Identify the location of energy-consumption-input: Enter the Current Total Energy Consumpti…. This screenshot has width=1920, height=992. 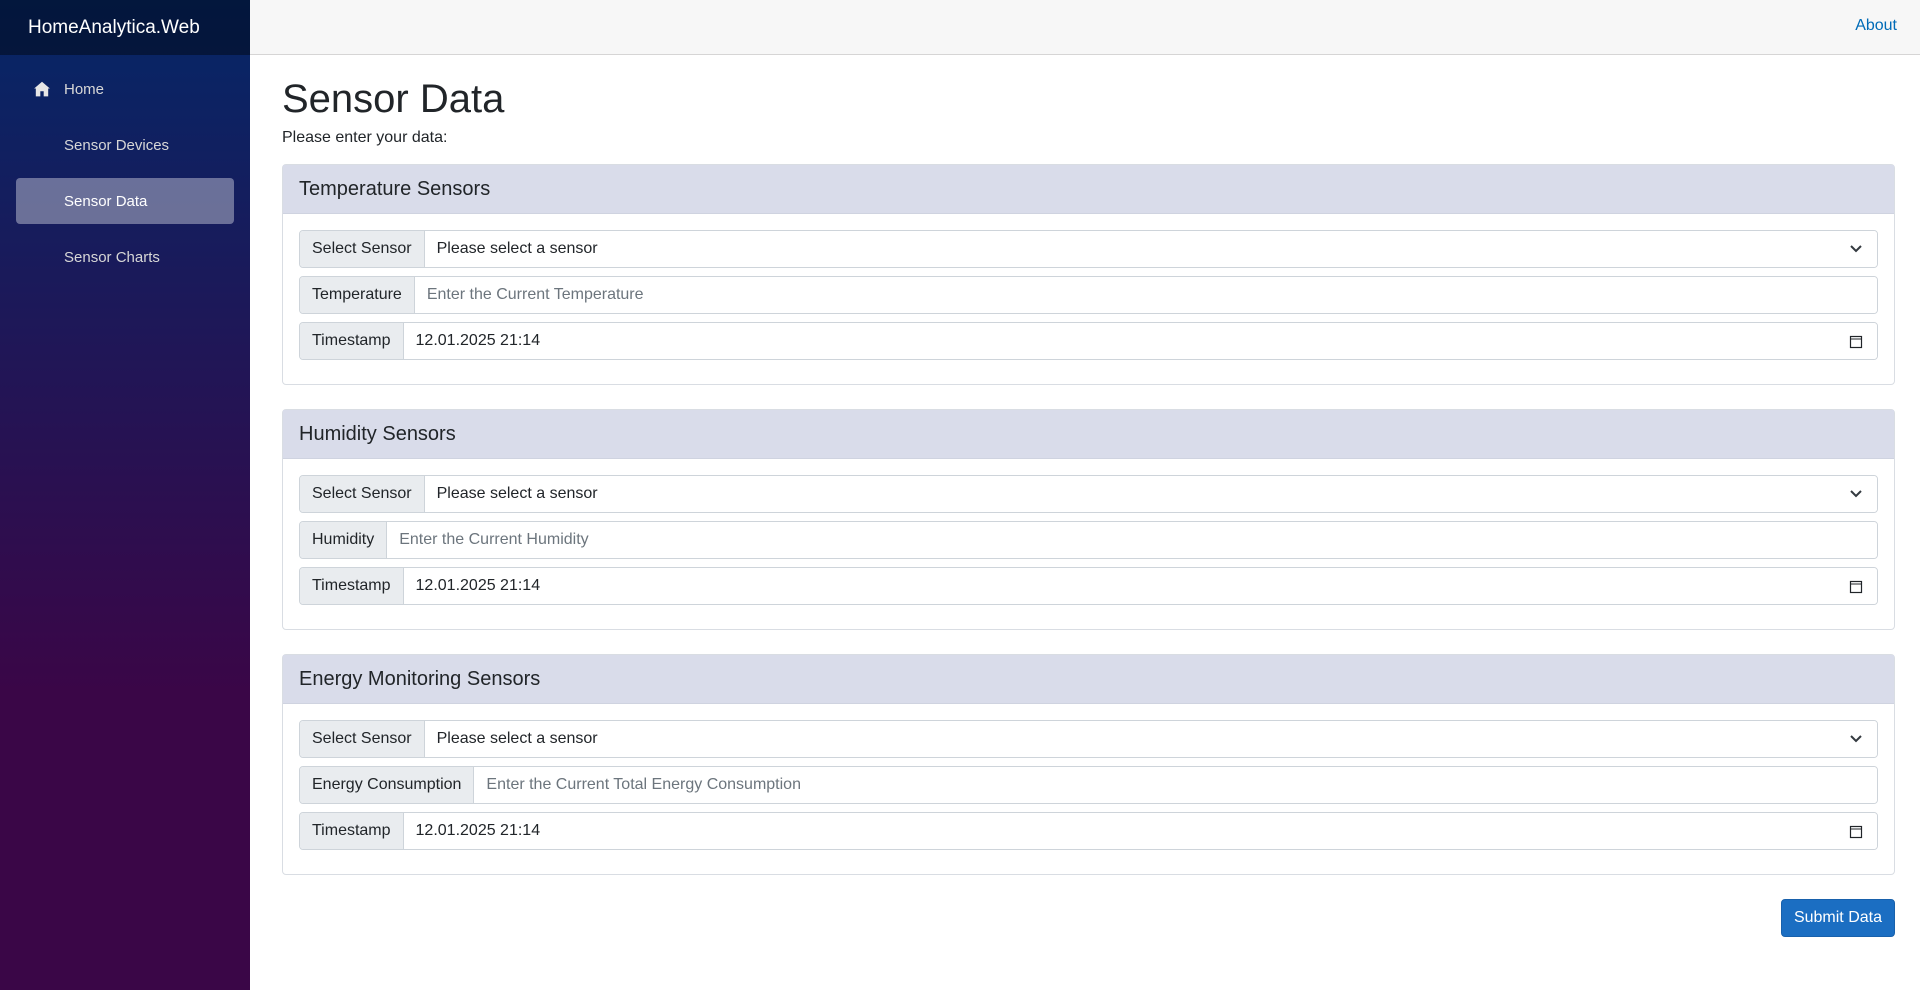
(1175, 785).